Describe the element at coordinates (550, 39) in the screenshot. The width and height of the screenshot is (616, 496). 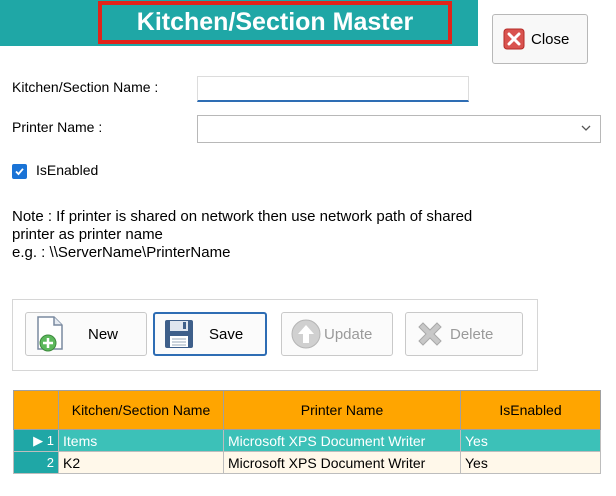
I see `close-label: Close` at that location.